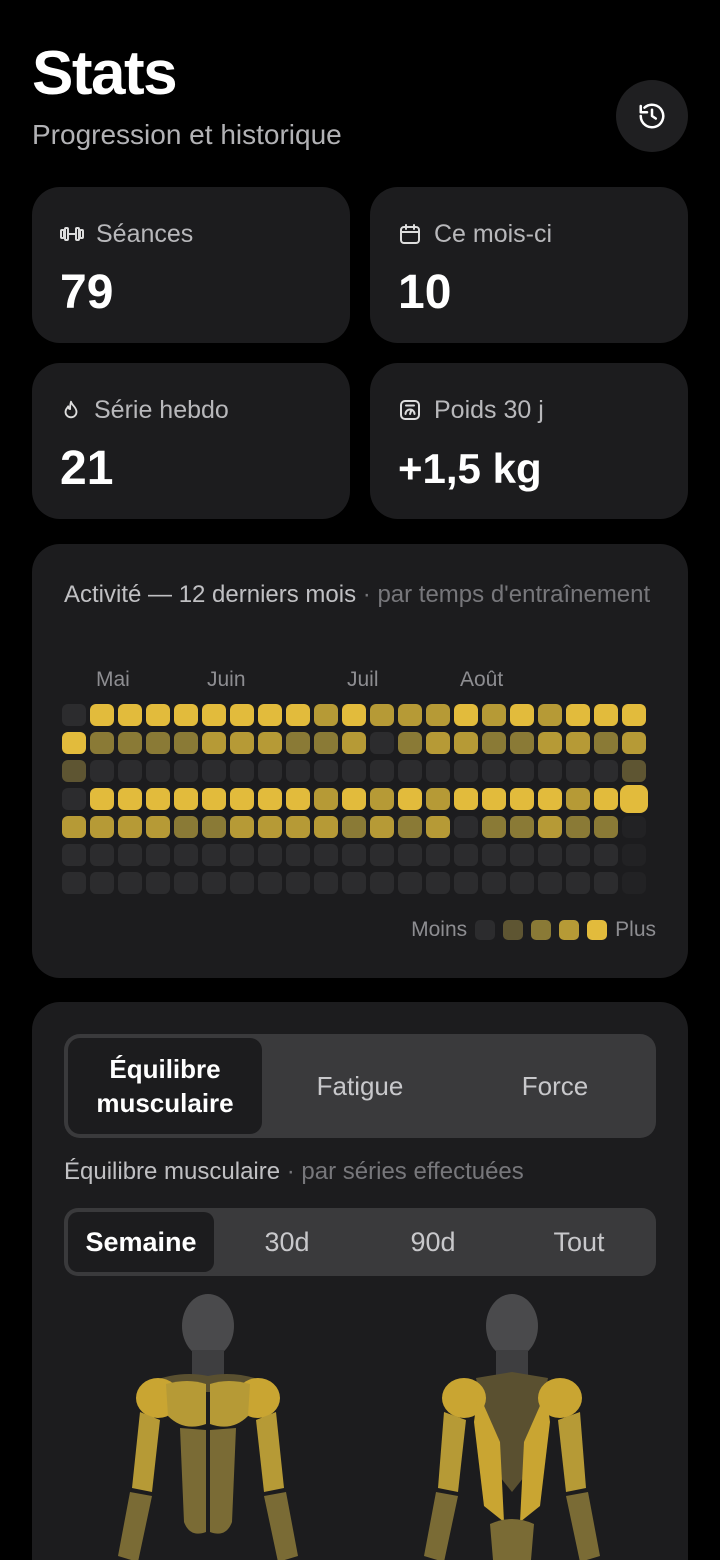  Describe the element at coordinates (482, 679) in the screenshot. I see `month-label: Août` at that location.